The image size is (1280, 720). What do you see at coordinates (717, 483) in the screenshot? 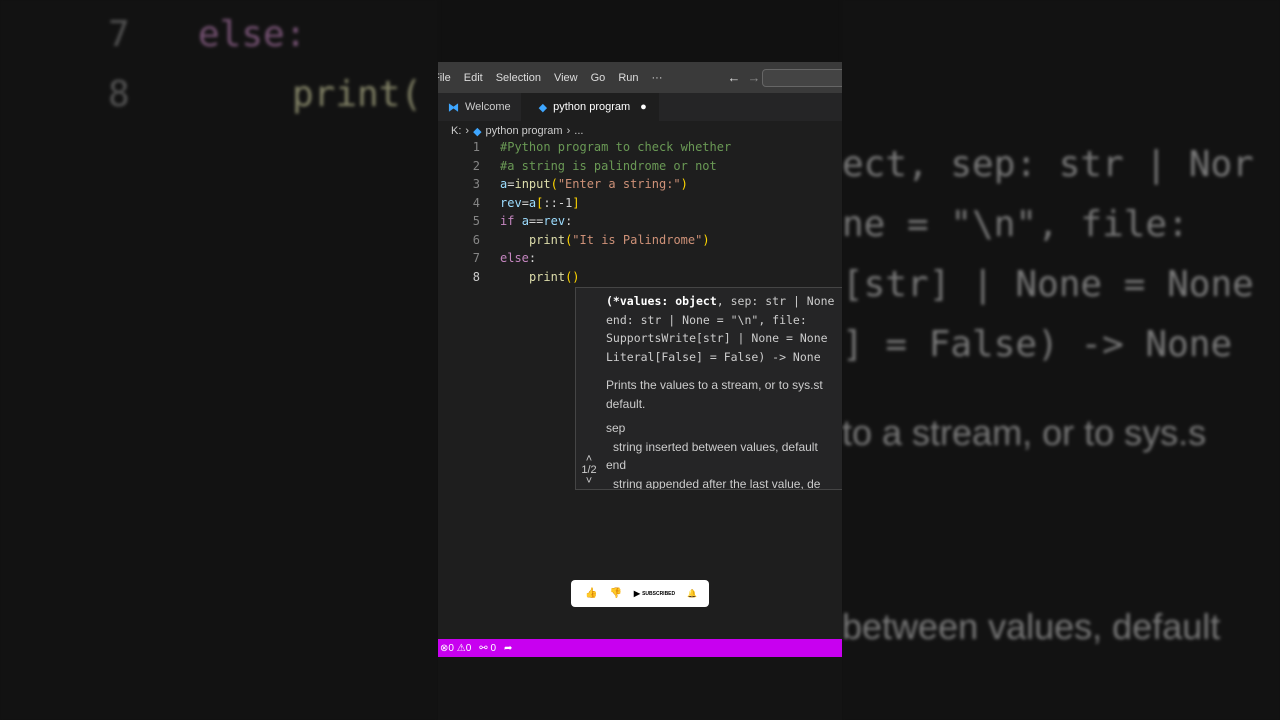
I see `param-end-desc: string appended after the last value, de` at bounding box center [717, 483].